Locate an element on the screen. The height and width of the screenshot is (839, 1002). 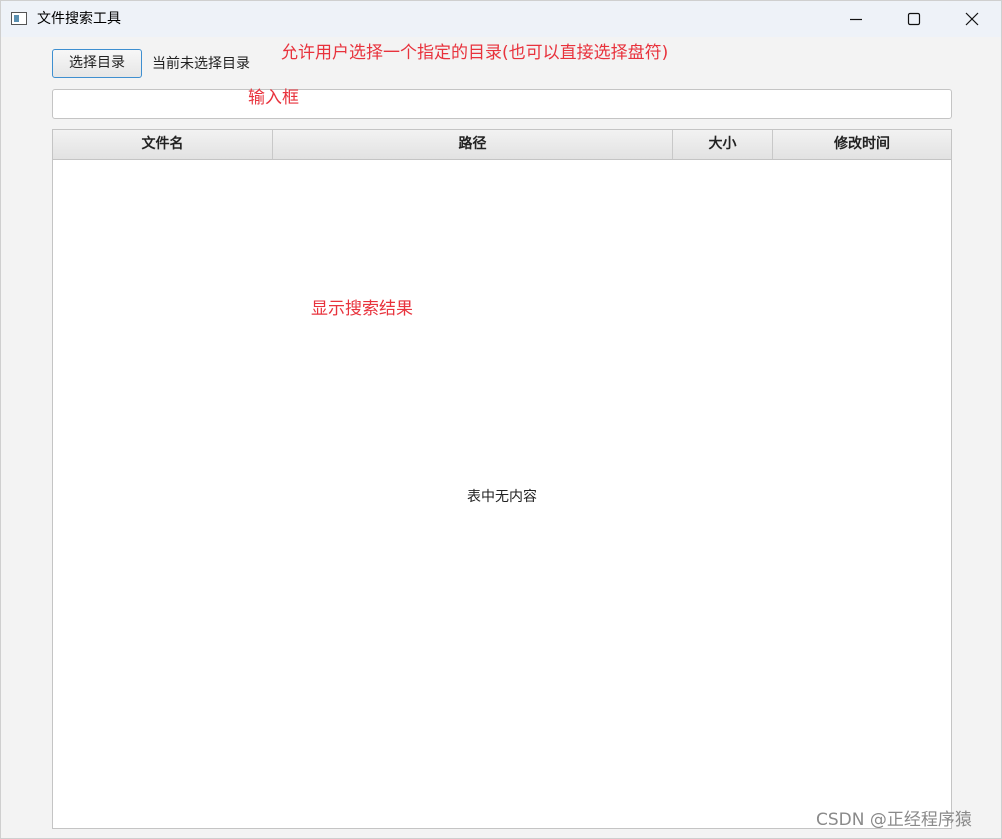
minimize-button is located at coordinates (856, 19).